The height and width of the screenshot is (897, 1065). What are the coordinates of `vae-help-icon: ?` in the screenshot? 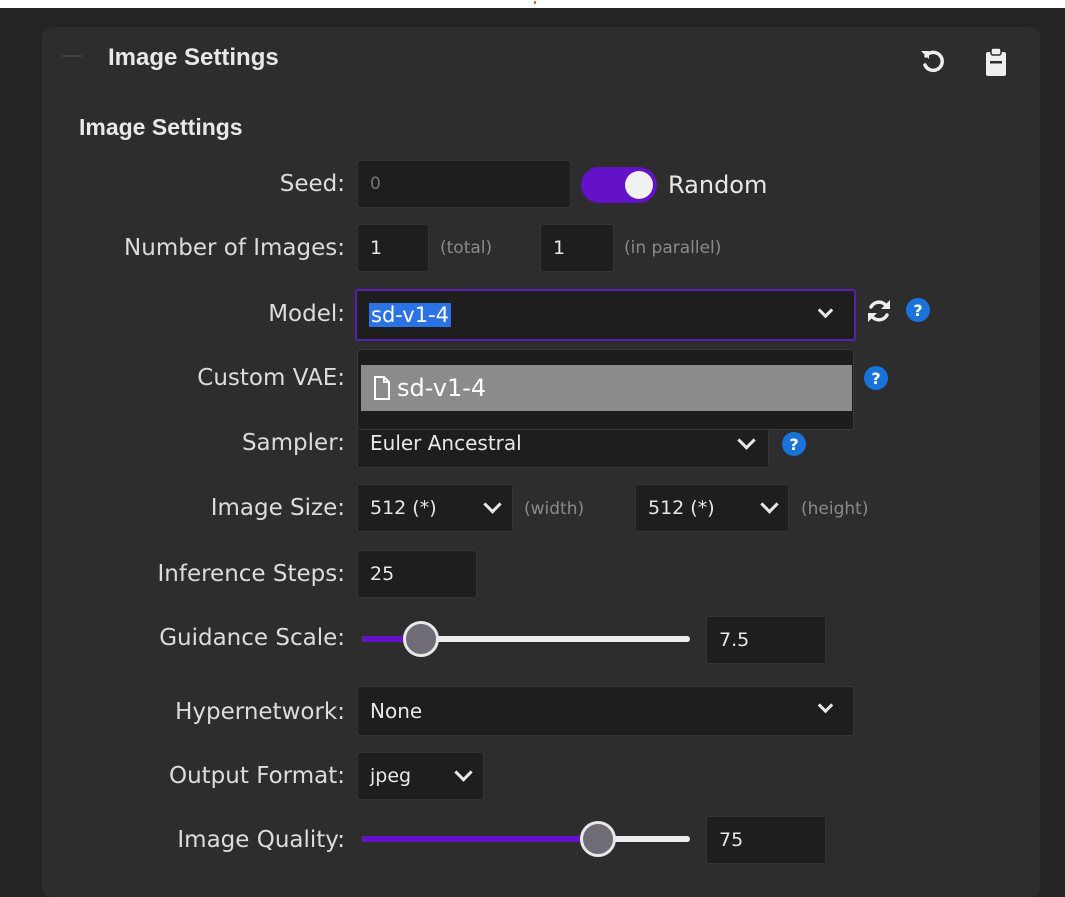 It's located at (876, 378).